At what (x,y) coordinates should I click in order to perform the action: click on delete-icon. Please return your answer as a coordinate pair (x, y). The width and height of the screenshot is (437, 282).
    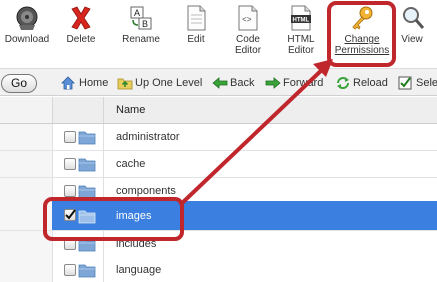
    Looking at the image, I should click on (81, 18).